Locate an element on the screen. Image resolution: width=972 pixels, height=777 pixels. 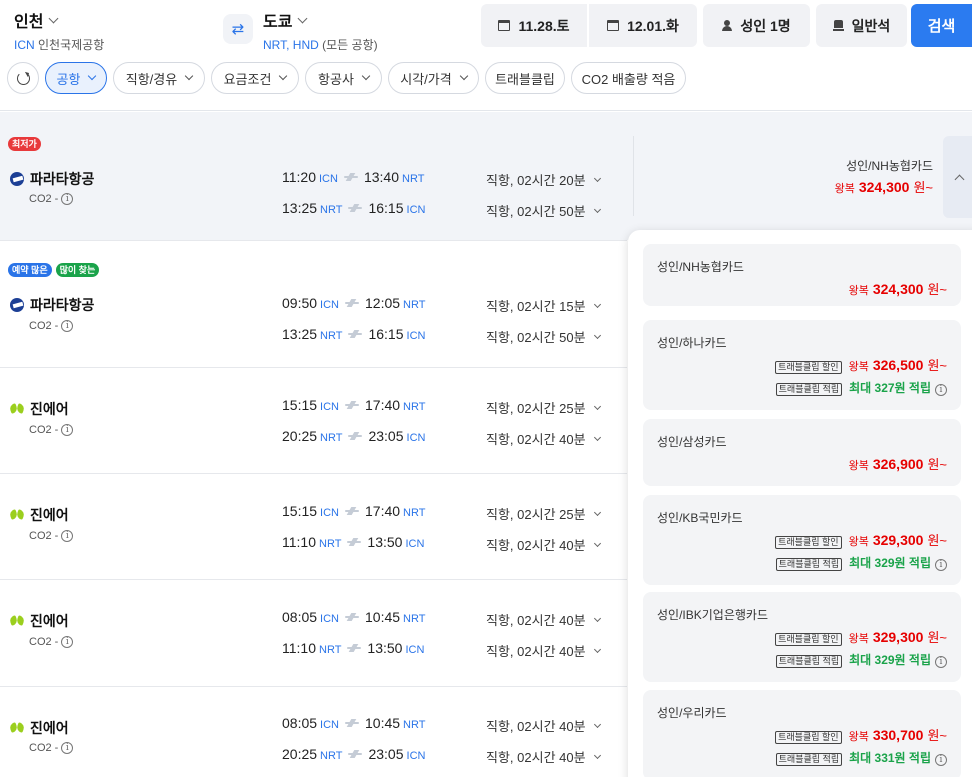
outbound-segment: 15:15 ICN 17:40 NRT is located at coordinates (353, 405).